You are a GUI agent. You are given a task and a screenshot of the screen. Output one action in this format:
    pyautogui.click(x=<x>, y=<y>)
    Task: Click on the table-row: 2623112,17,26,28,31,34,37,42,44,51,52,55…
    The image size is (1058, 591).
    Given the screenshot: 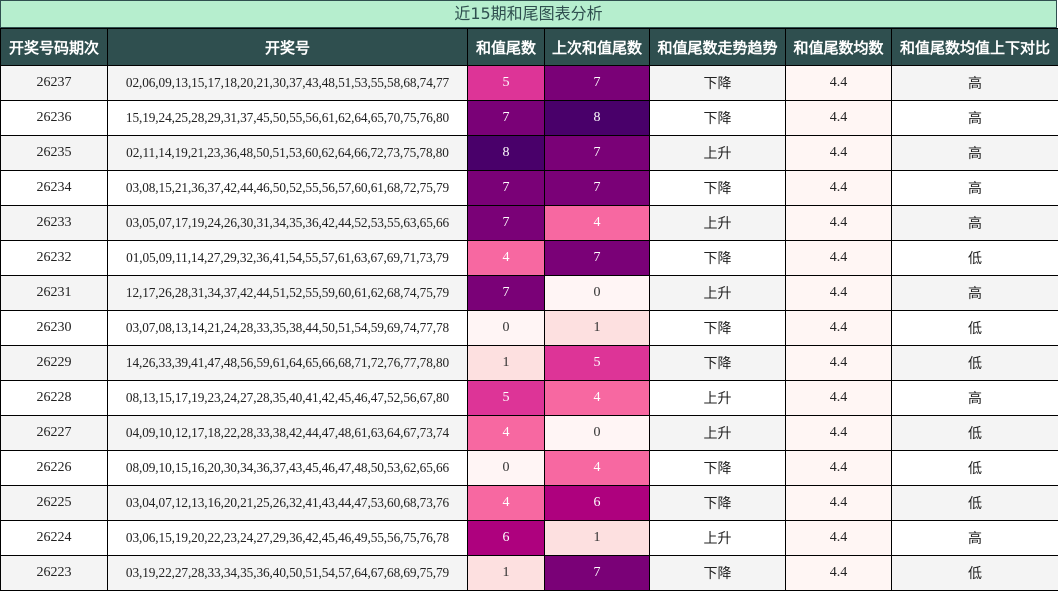 What is the action you would take?
    pyautogui.click(x=529, y=293)
    